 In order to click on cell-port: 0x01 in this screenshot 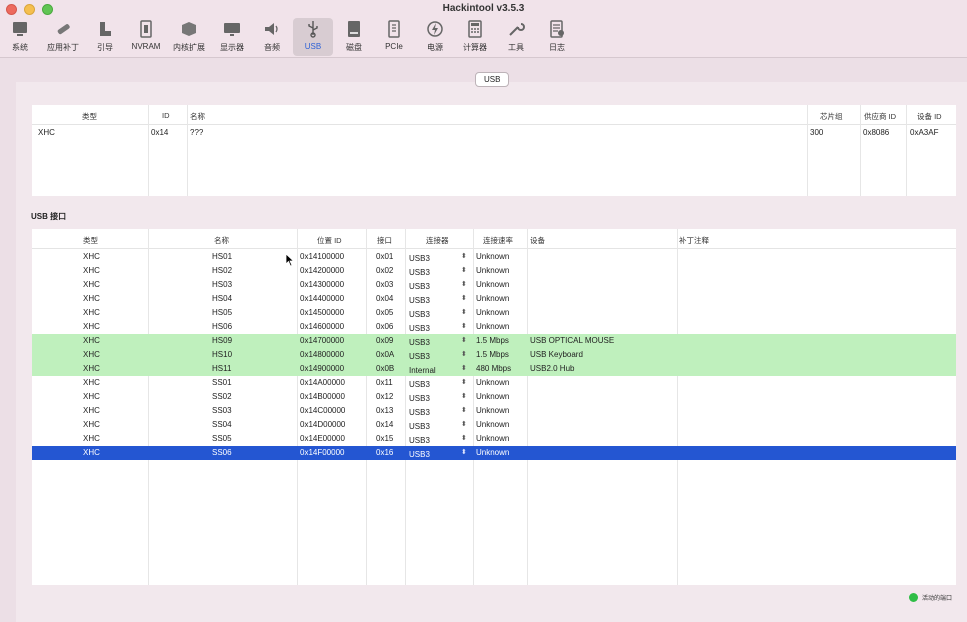, I will do `click(385, 256)`.